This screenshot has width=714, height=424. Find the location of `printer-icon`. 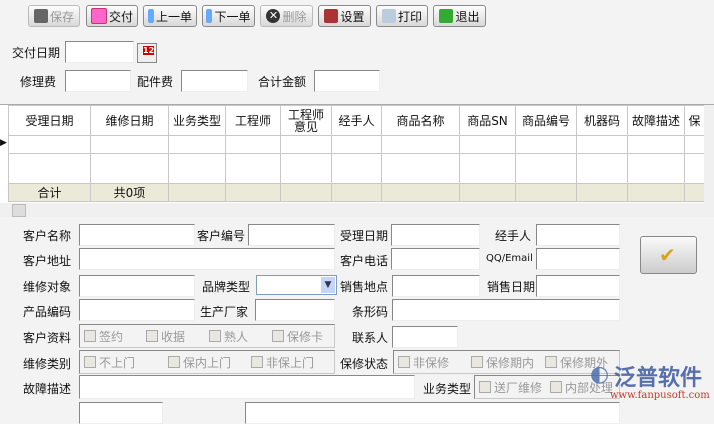

printer-icon is located at coordinates (388, 16).